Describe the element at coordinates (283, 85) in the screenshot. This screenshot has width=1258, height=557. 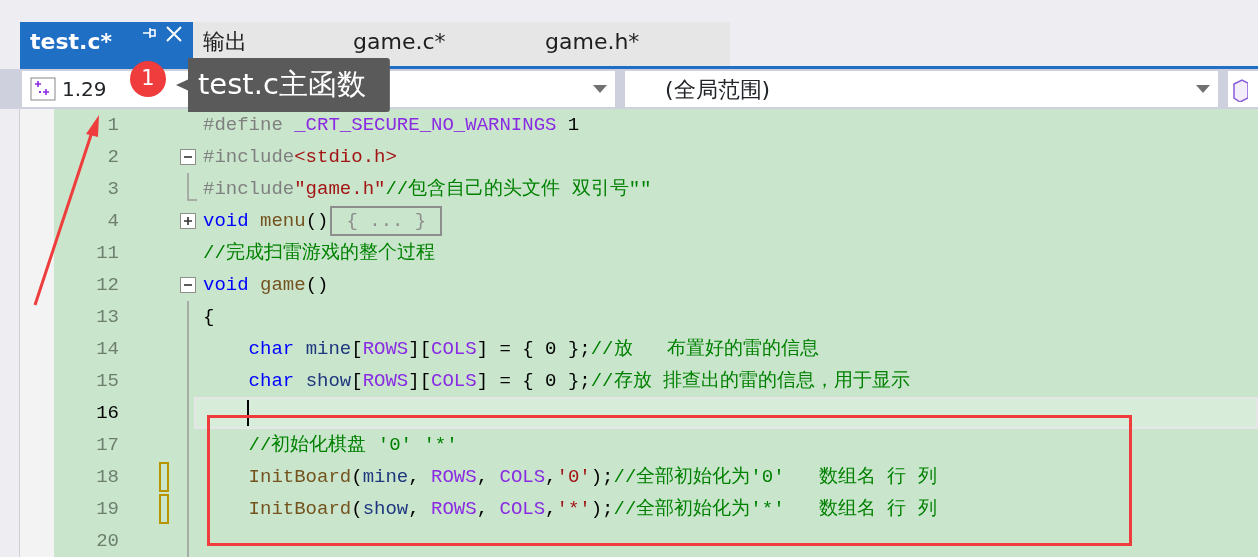
I see `tooltip: test.c主函数` at that location.